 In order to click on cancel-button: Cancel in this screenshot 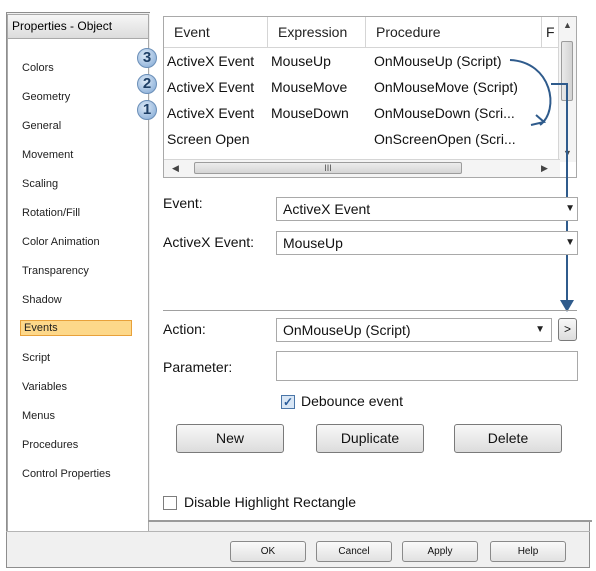, I will do `click(354, 551)`.